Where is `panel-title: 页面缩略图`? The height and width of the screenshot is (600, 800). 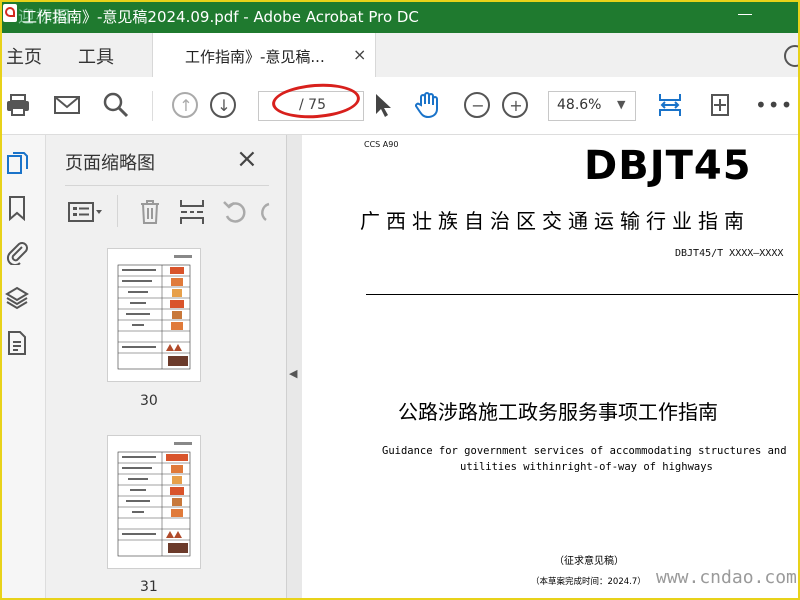
panel-title: 页面缩略图 is located at coordinates (110, 163).